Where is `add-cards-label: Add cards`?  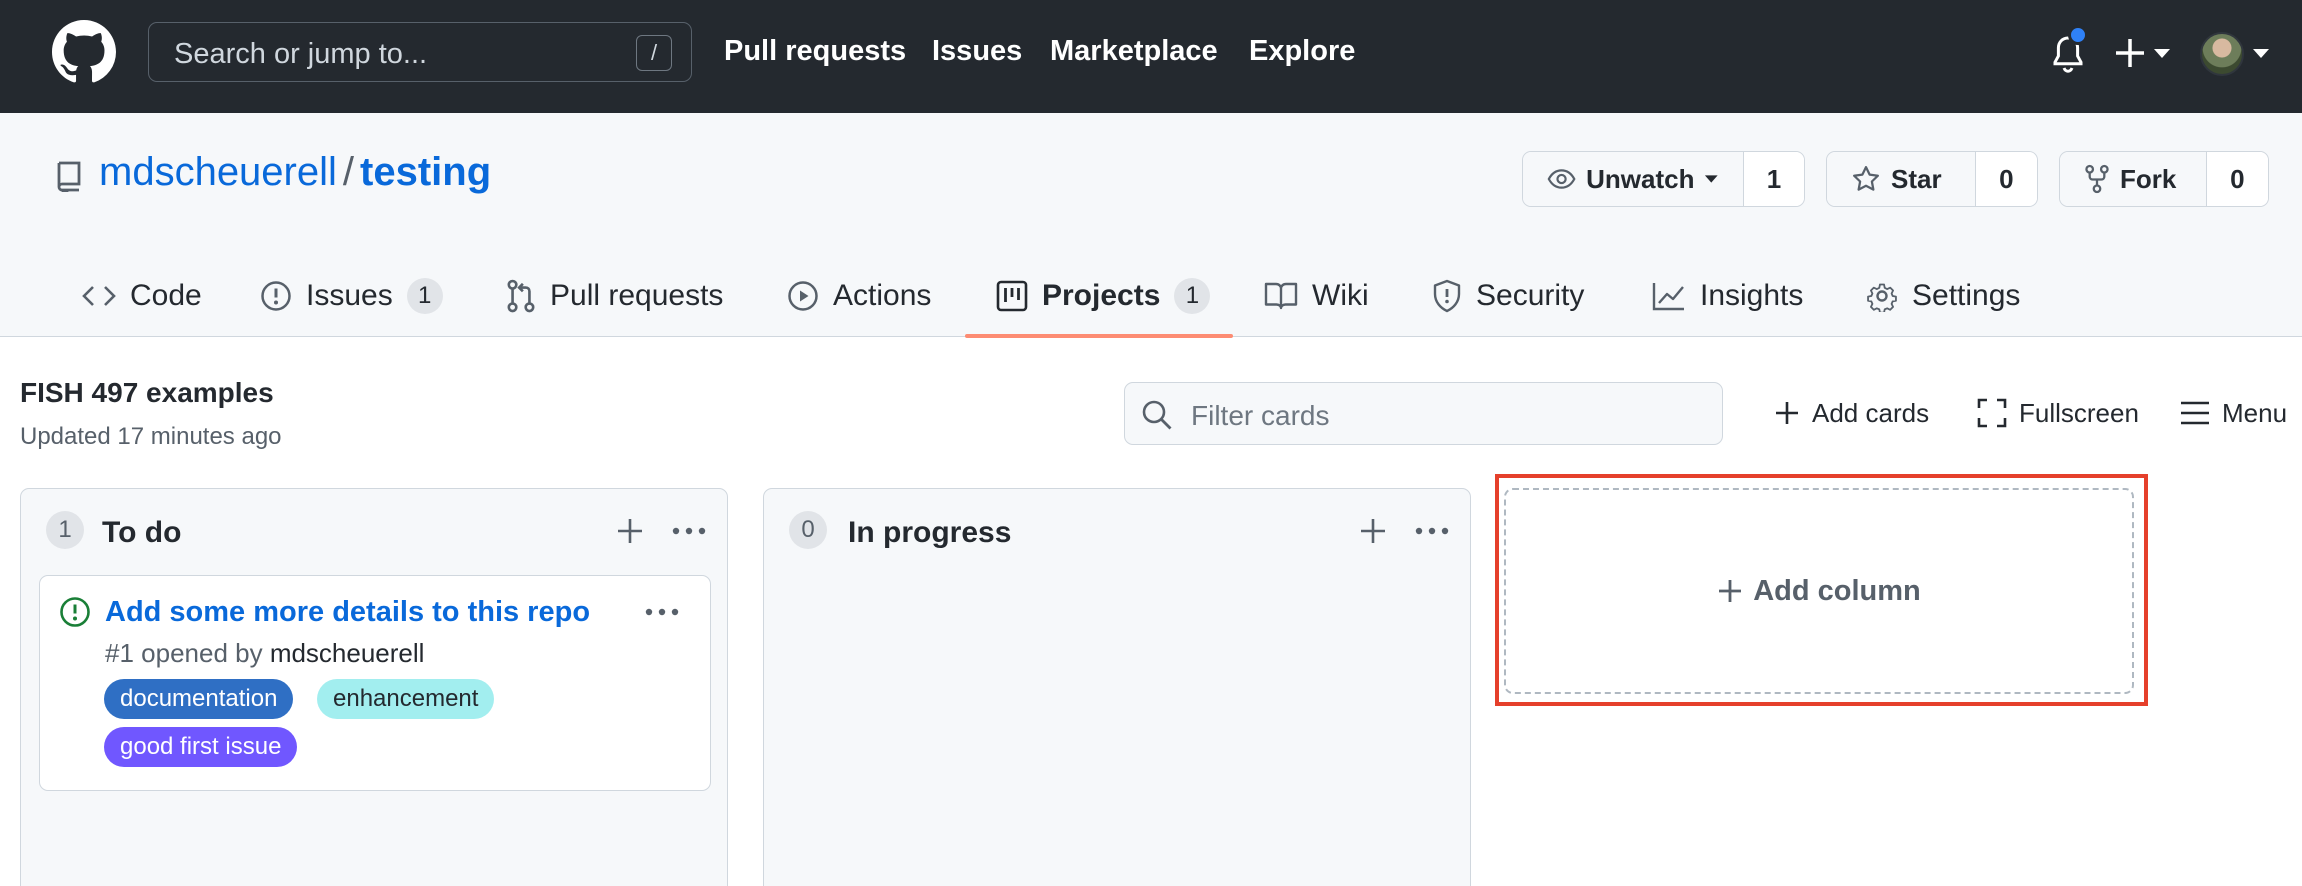 add-cards-label: Add cards is located at coordinates (1871, 412).